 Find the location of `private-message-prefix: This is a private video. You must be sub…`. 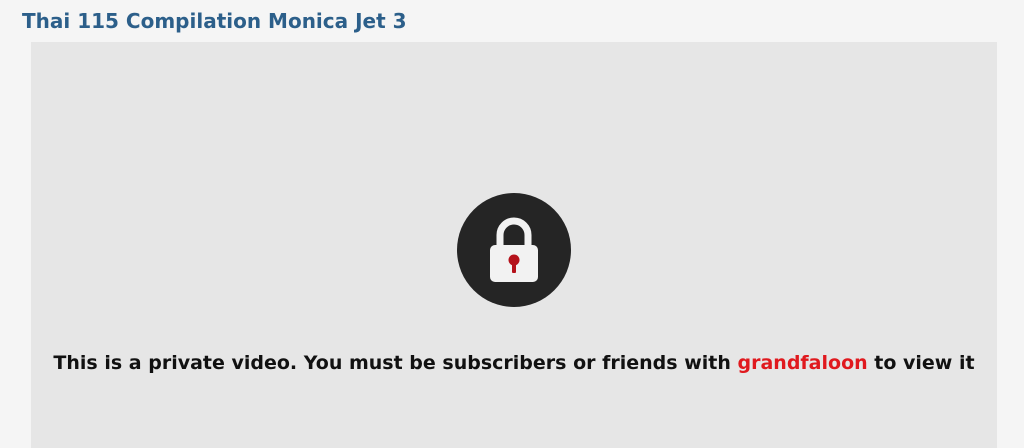

private-message-prefix: This is a private video. You must be sub… is located at coordinates (395, 363).